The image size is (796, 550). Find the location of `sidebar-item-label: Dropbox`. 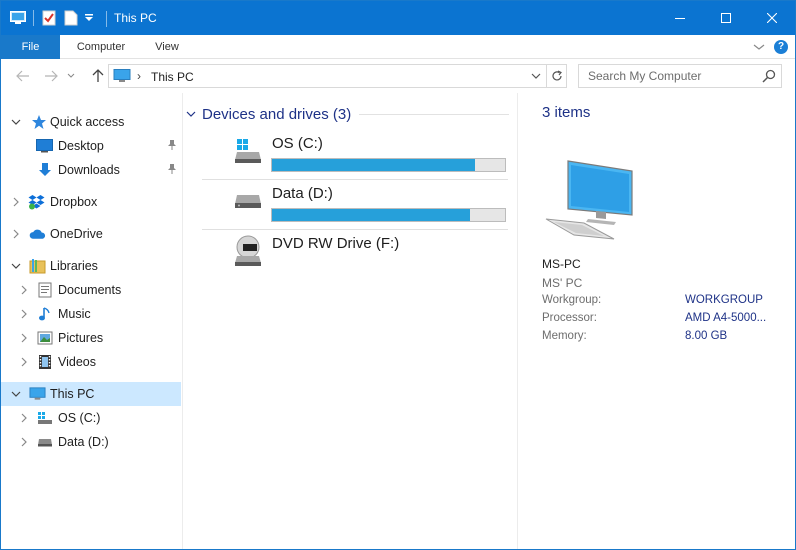

sidebar-item-label: Dropbox is located at coordinates (74, 202).